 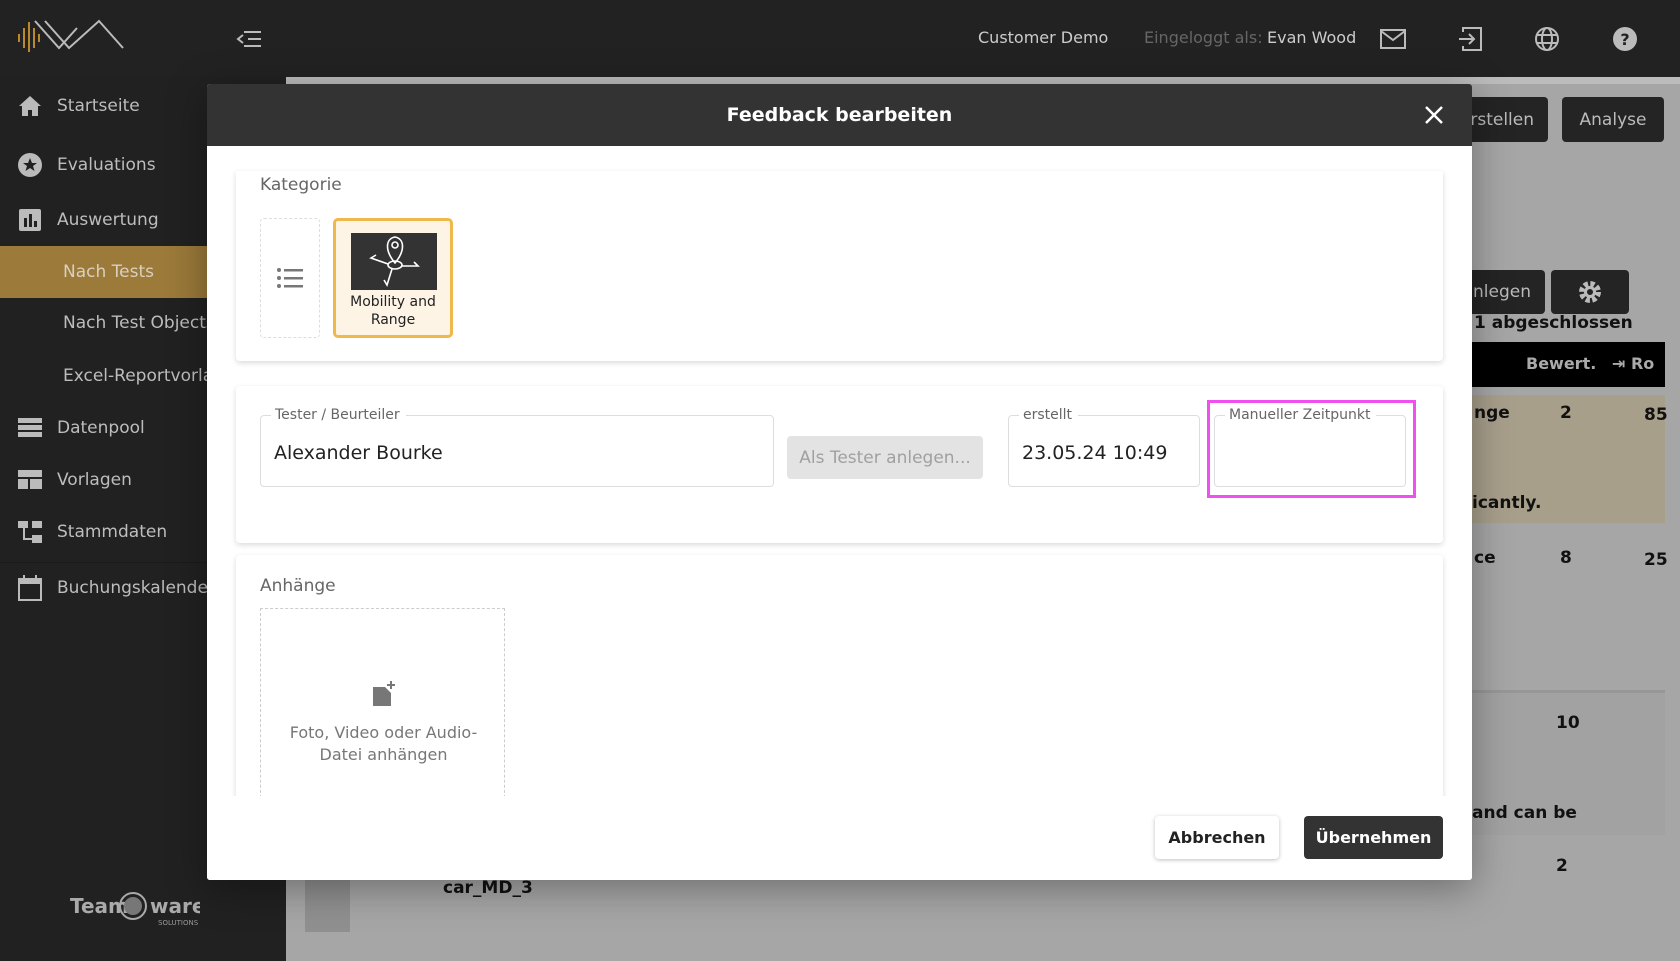 What do you see at coordinates (249, 39) in the screenshot?
I see `collapse-menu-icon` at bounding box center [249, 39].